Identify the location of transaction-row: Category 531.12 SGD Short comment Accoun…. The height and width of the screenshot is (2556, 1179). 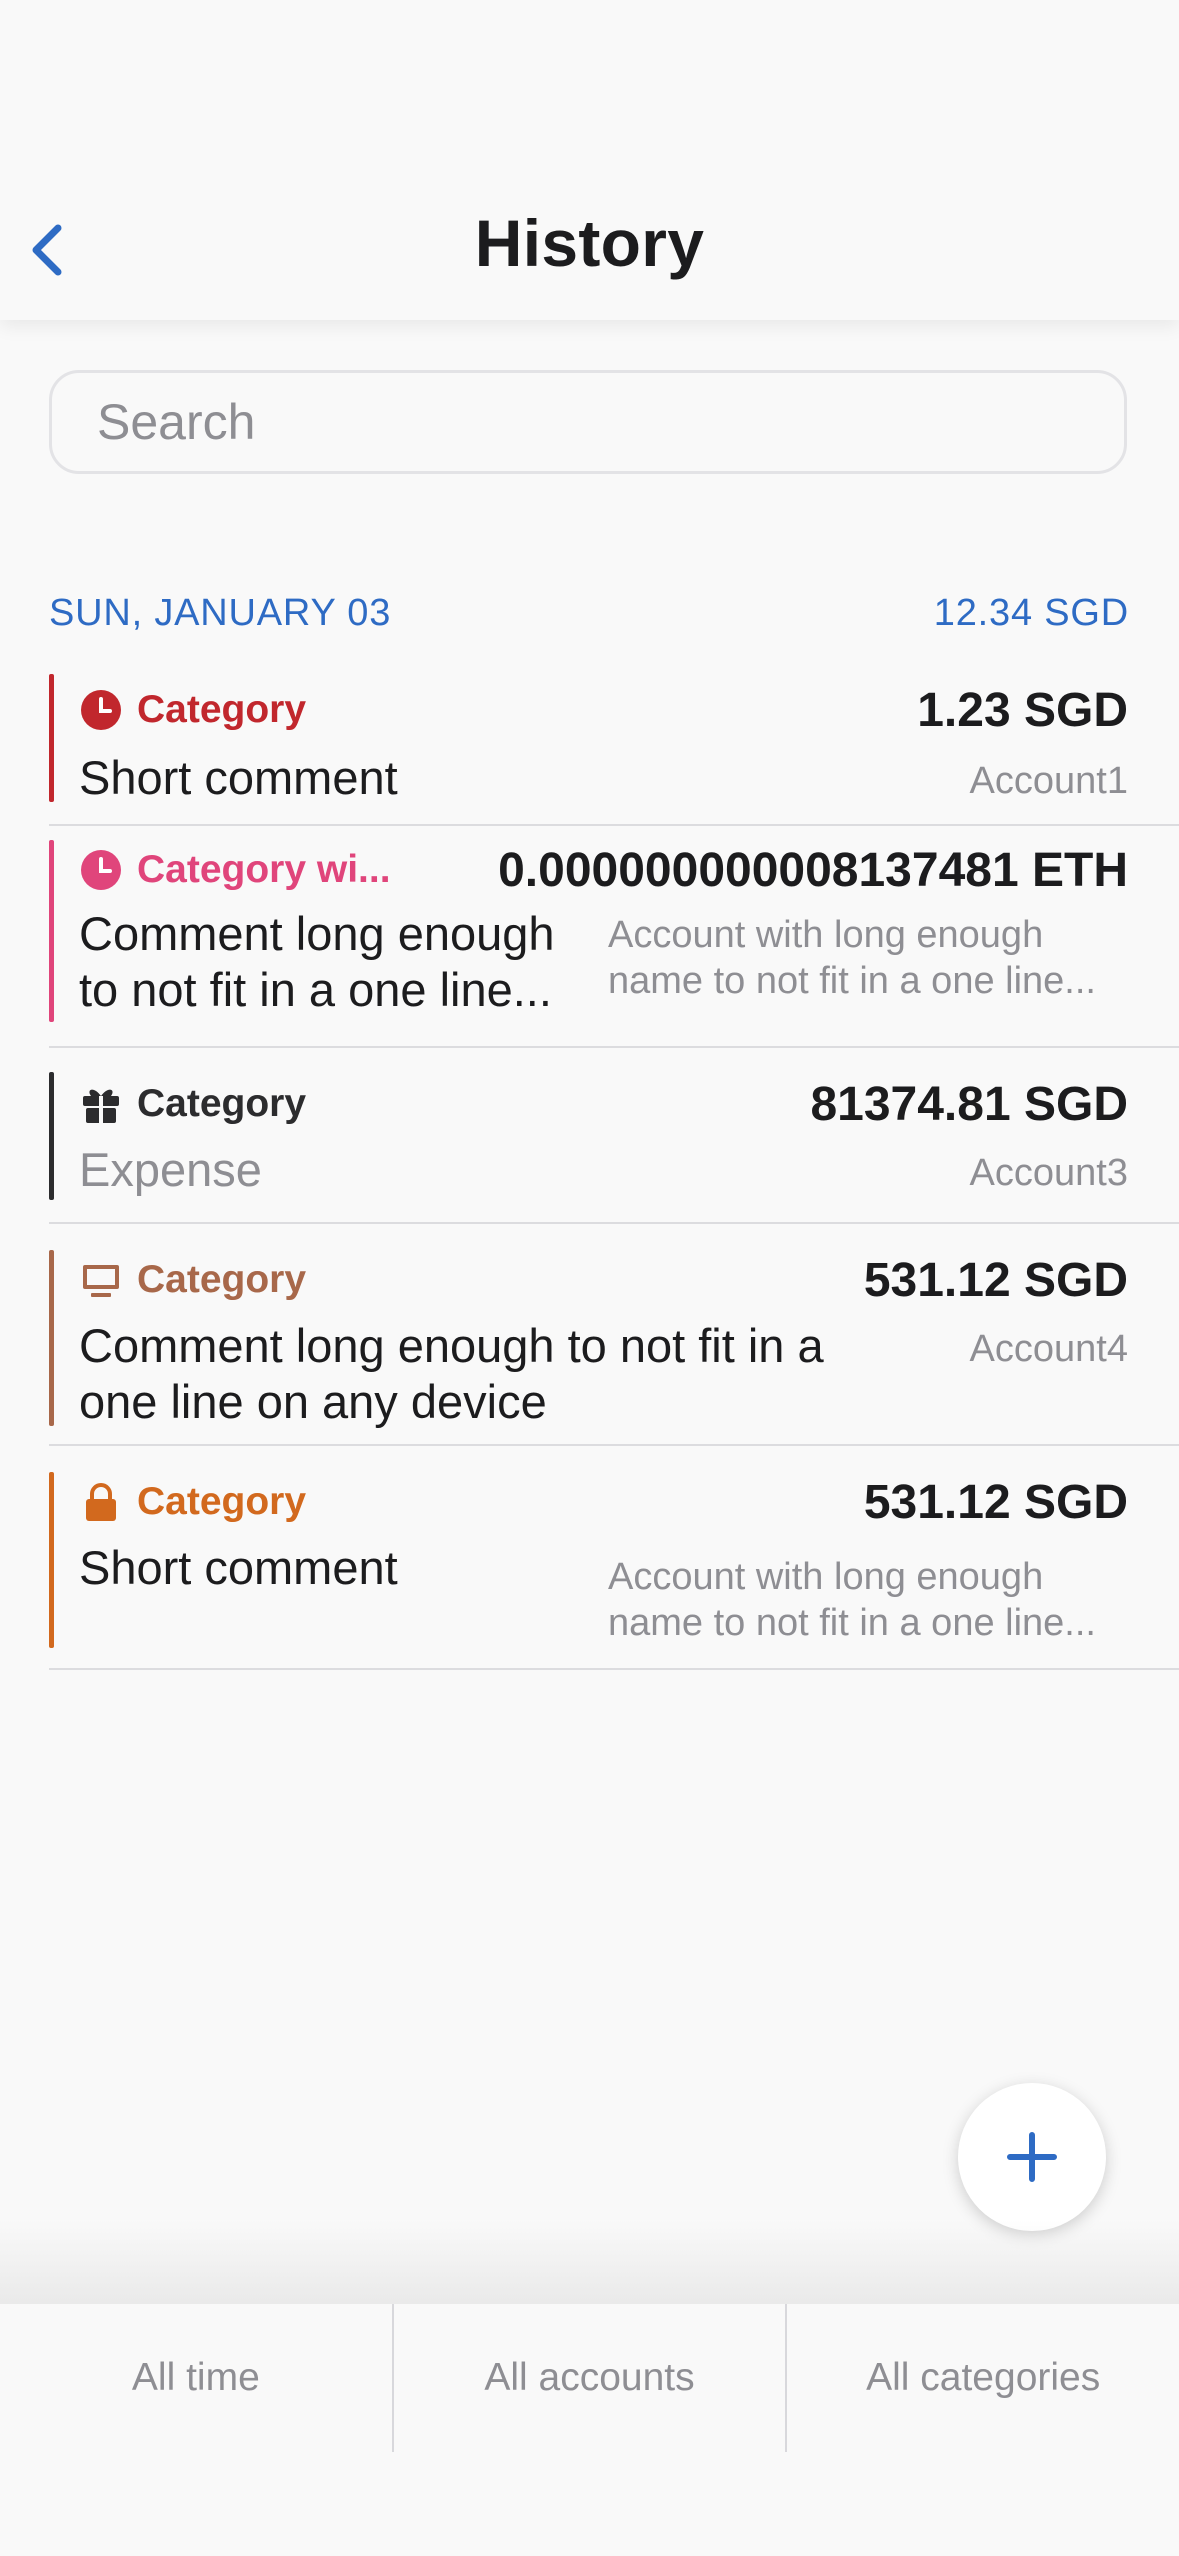
(614, 1558).